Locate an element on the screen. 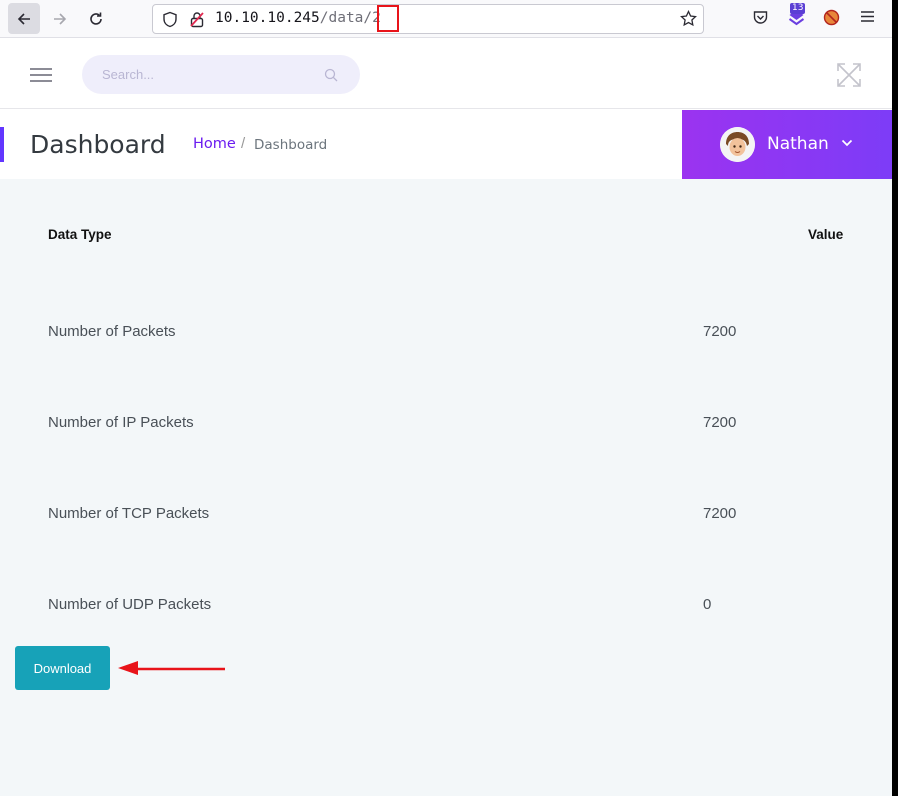 The height and width of the screenshot is (796, 898). column-header-data-type: Data Type is located at coordinates (80, 234).